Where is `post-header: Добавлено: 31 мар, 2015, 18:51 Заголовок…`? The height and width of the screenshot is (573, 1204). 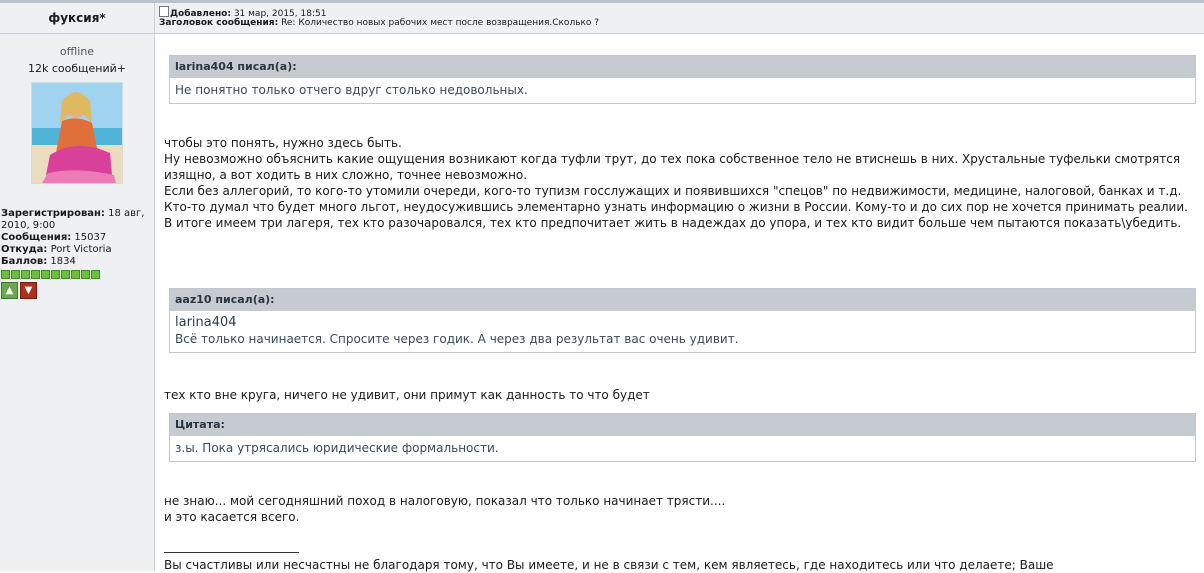 post-header: Добавлено: 31 мар, 2015, 18:51 Заголовок… is located at coordinates (679, 18).